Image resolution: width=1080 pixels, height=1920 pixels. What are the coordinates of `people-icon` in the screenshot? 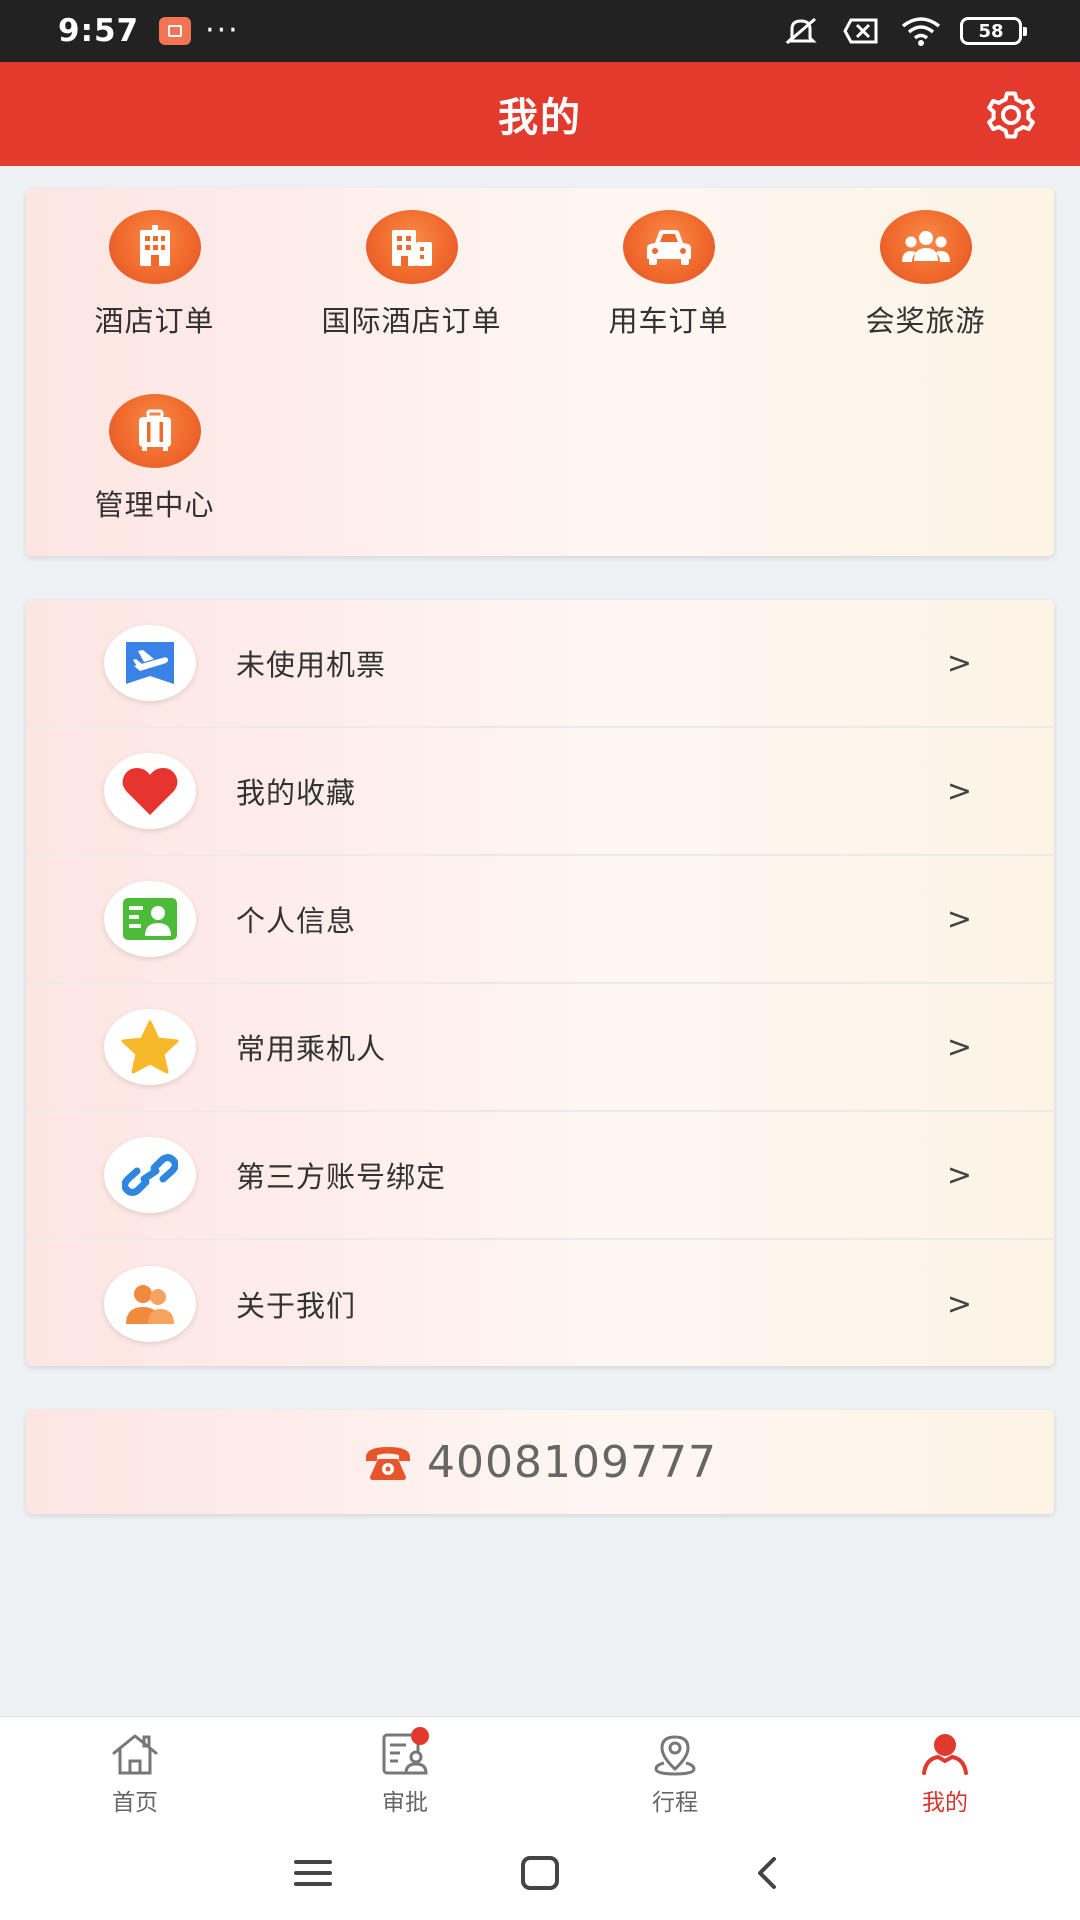 It's located at (150, 1304).